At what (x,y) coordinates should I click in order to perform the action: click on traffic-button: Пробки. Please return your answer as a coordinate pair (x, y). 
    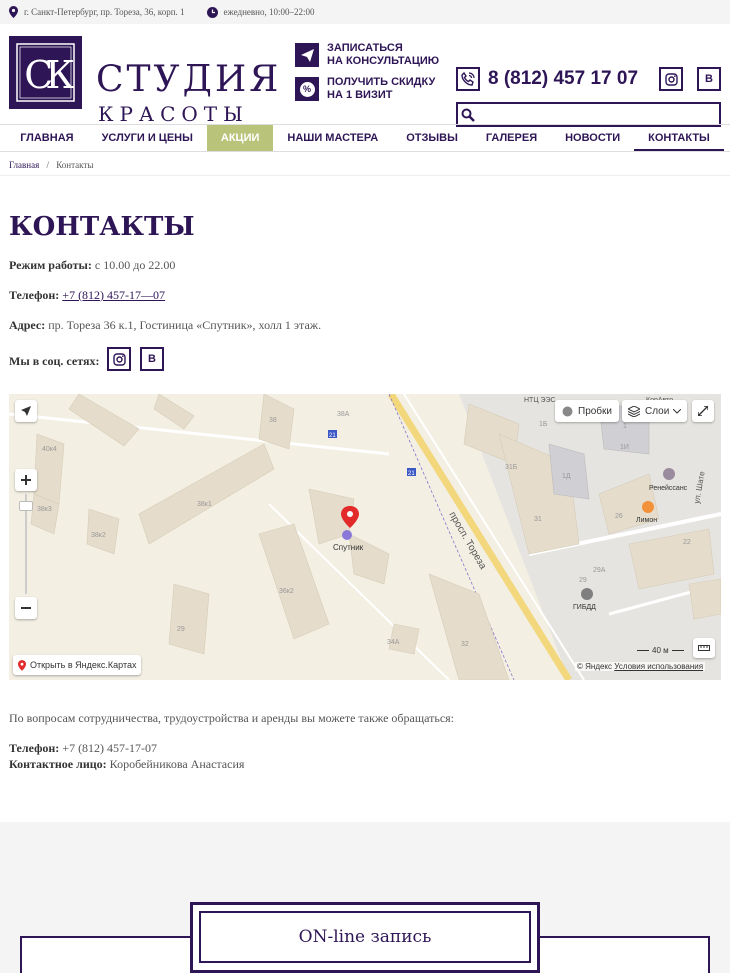
    Looking at the image, I should click on (587, 411).